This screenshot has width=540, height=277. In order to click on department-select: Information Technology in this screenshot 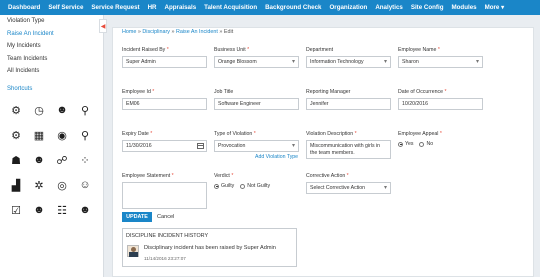, I will do `click(348, 62)`.